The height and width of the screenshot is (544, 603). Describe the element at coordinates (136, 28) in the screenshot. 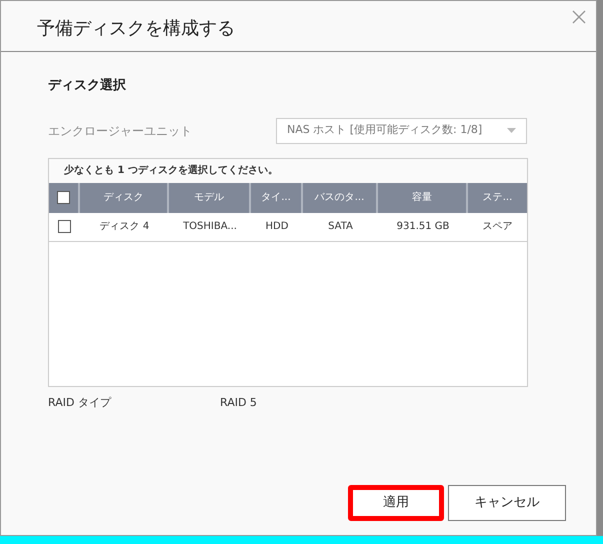

I see `dialog-title: 予備ディスクを構成する` at that location.